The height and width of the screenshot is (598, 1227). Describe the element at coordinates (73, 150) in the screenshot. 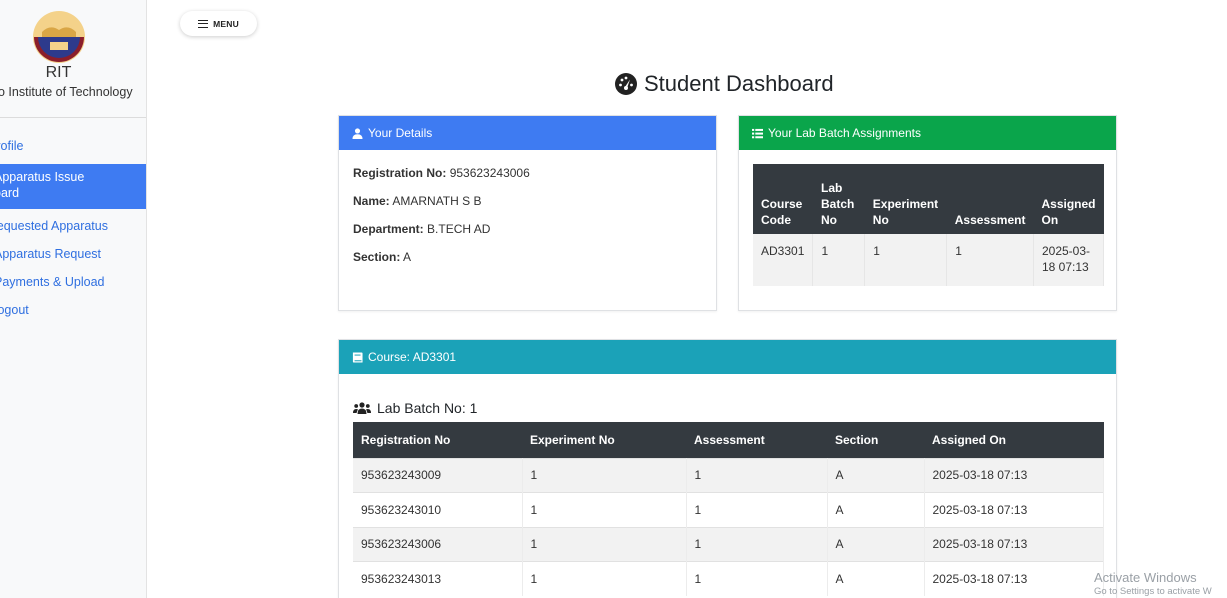

I see `sidebar-item-profile: 'rofile` at that location.